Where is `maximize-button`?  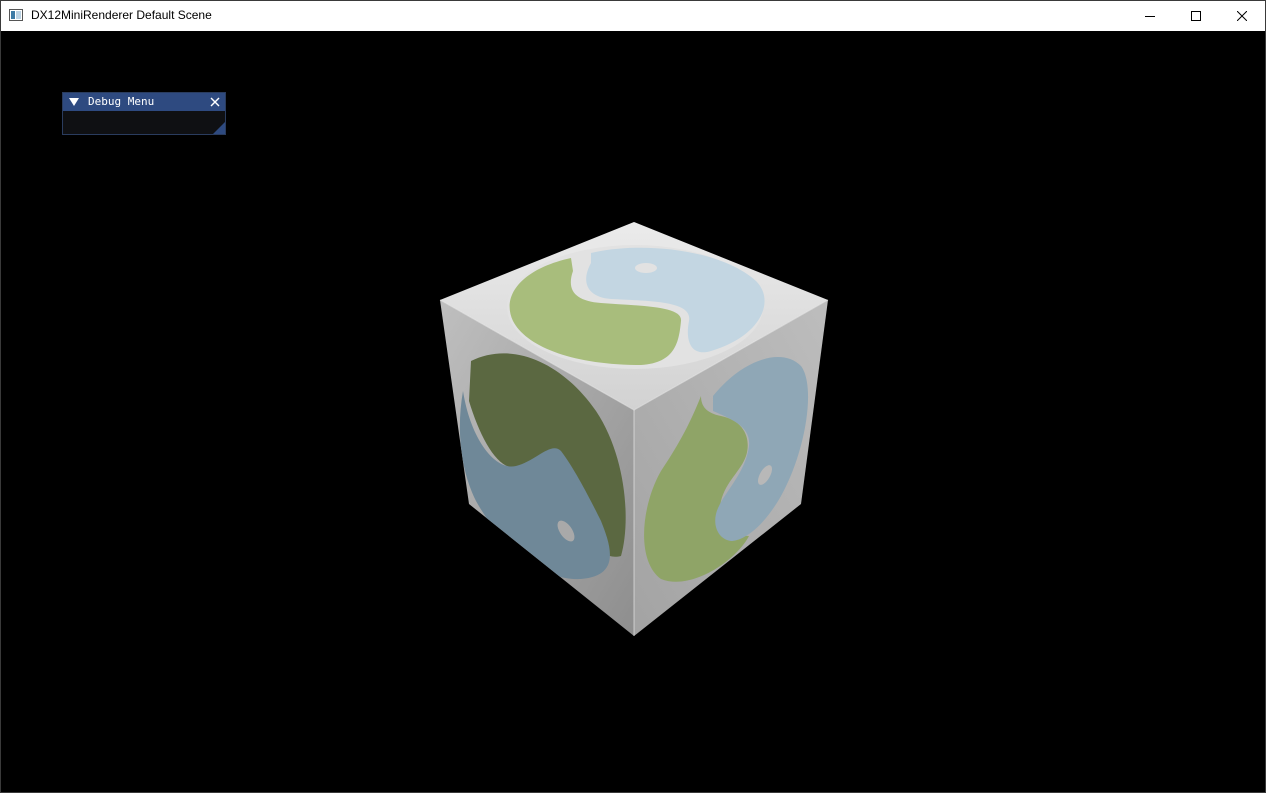 maximize-button is located at coordinates (1196, 16).